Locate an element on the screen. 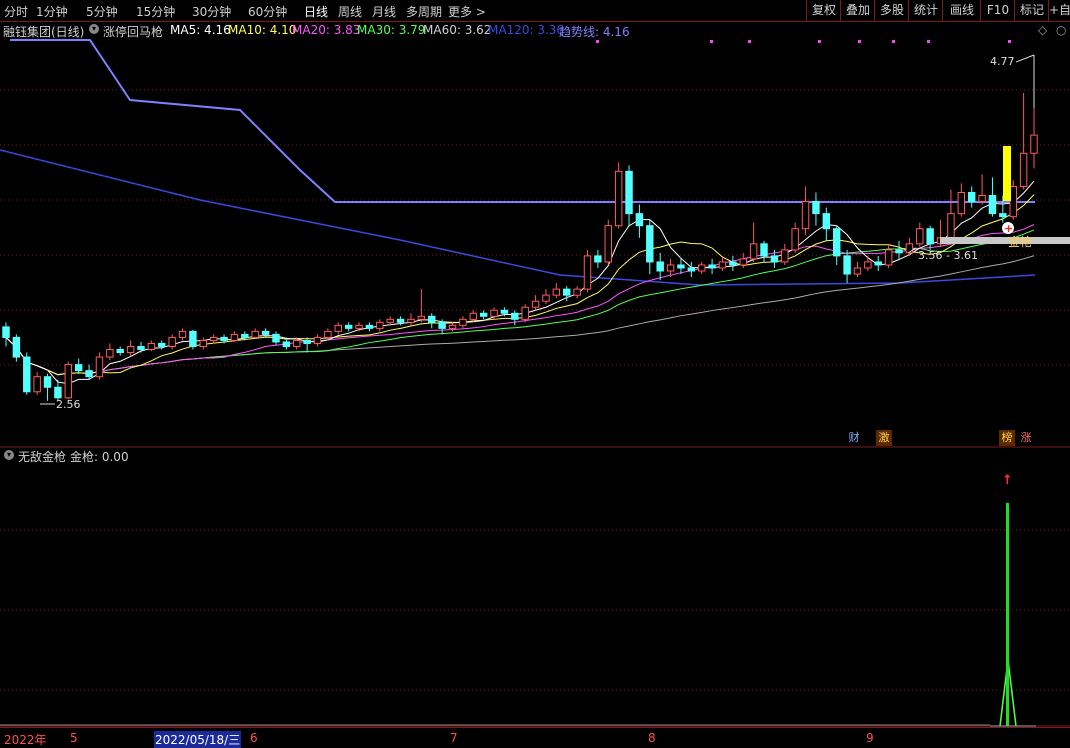 The image size is (1070, 748). badge-finance: 财 is located at coordinates (854, 438).